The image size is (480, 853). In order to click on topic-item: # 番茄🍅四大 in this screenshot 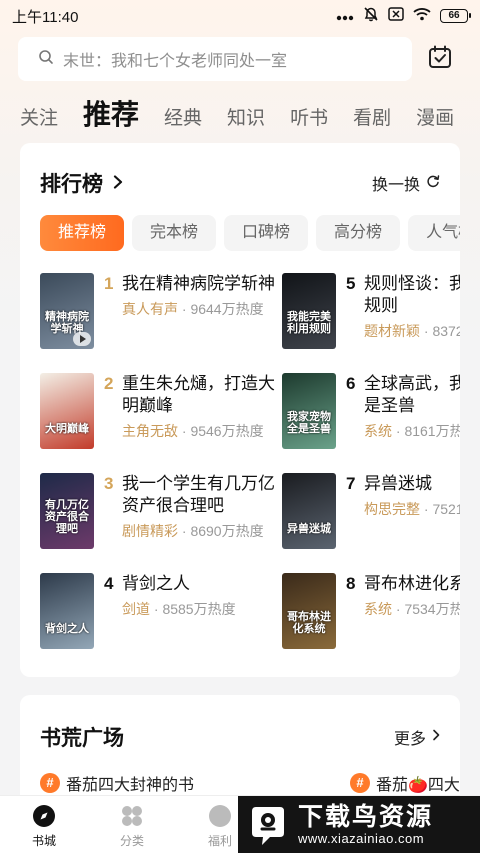, I will do `click(405, 783)`.